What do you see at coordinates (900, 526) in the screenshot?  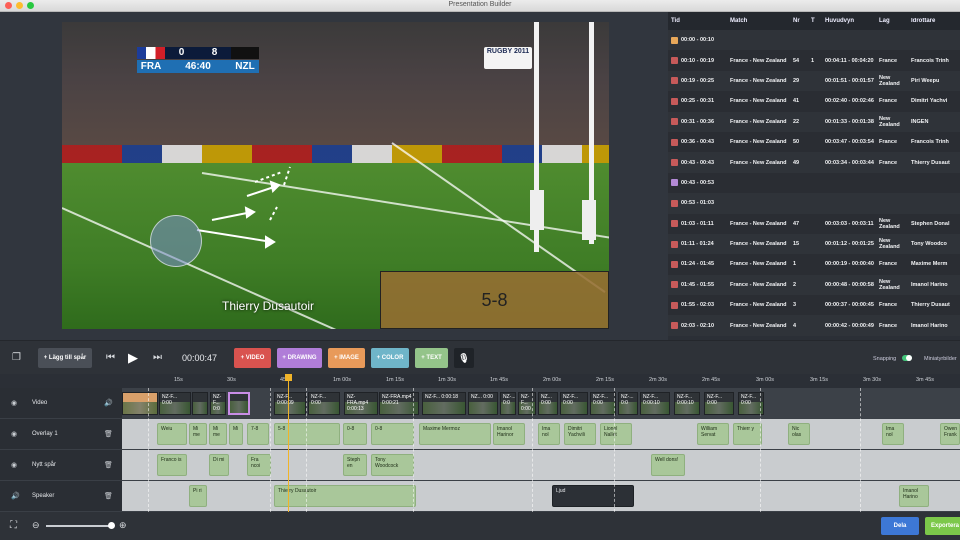 I see `share-button: Dela` at bounding box center [900, 526].